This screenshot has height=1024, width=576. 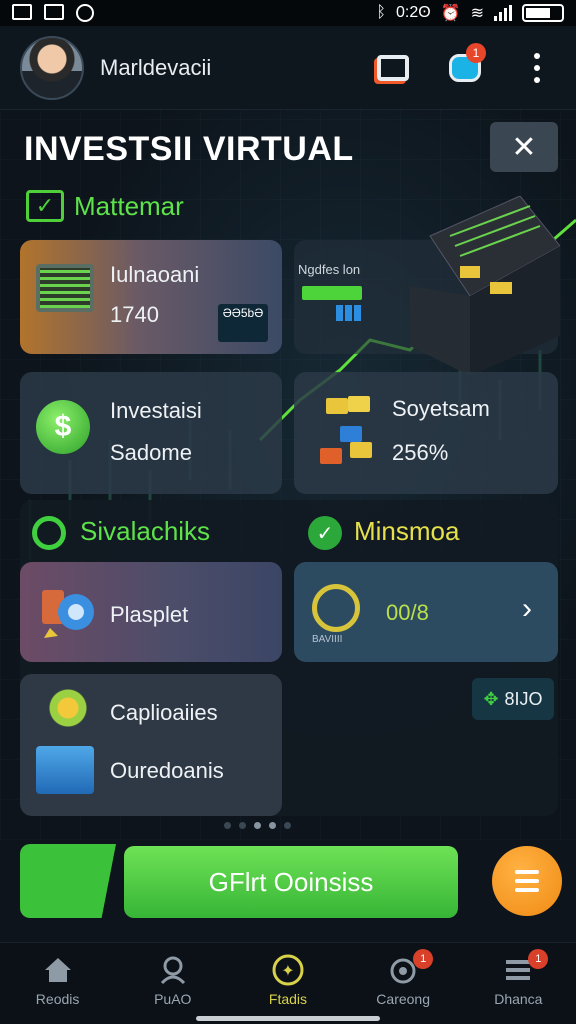 What do you see at coordinates (403, 999) in the screenshot?
I see `nav-label: Careong` at bounding box center [403, 999].